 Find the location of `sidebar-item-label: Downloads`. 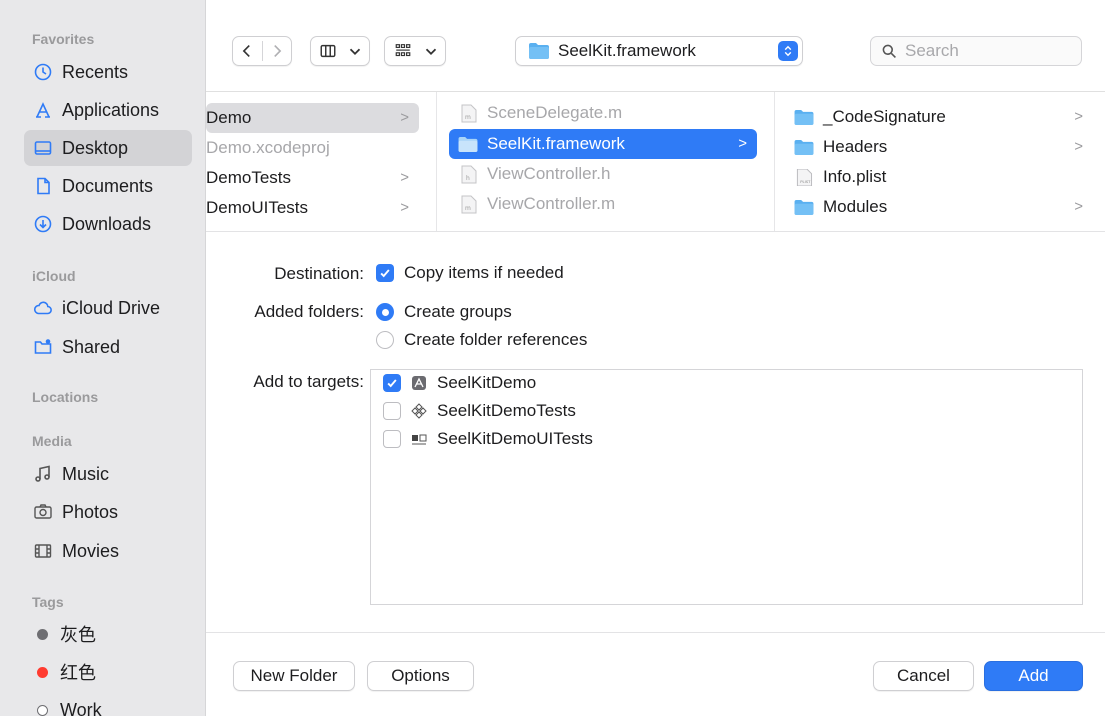

sidebar-item-label: Downloads is located at coordinates (107, 223).